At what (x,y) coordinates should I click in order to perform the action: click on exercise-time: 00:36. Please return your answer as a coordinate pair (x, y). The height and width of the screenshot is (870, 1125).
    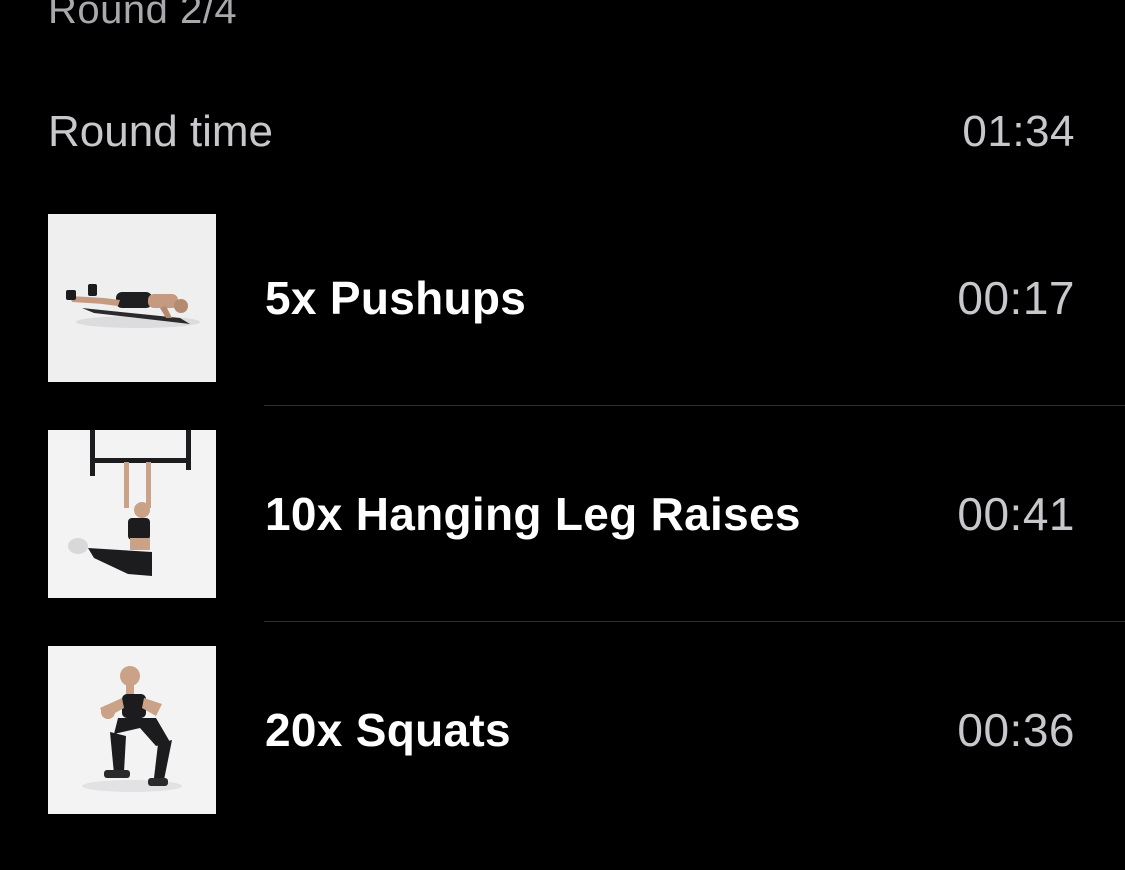
    Looking at the image, I should click on (1016, 730).